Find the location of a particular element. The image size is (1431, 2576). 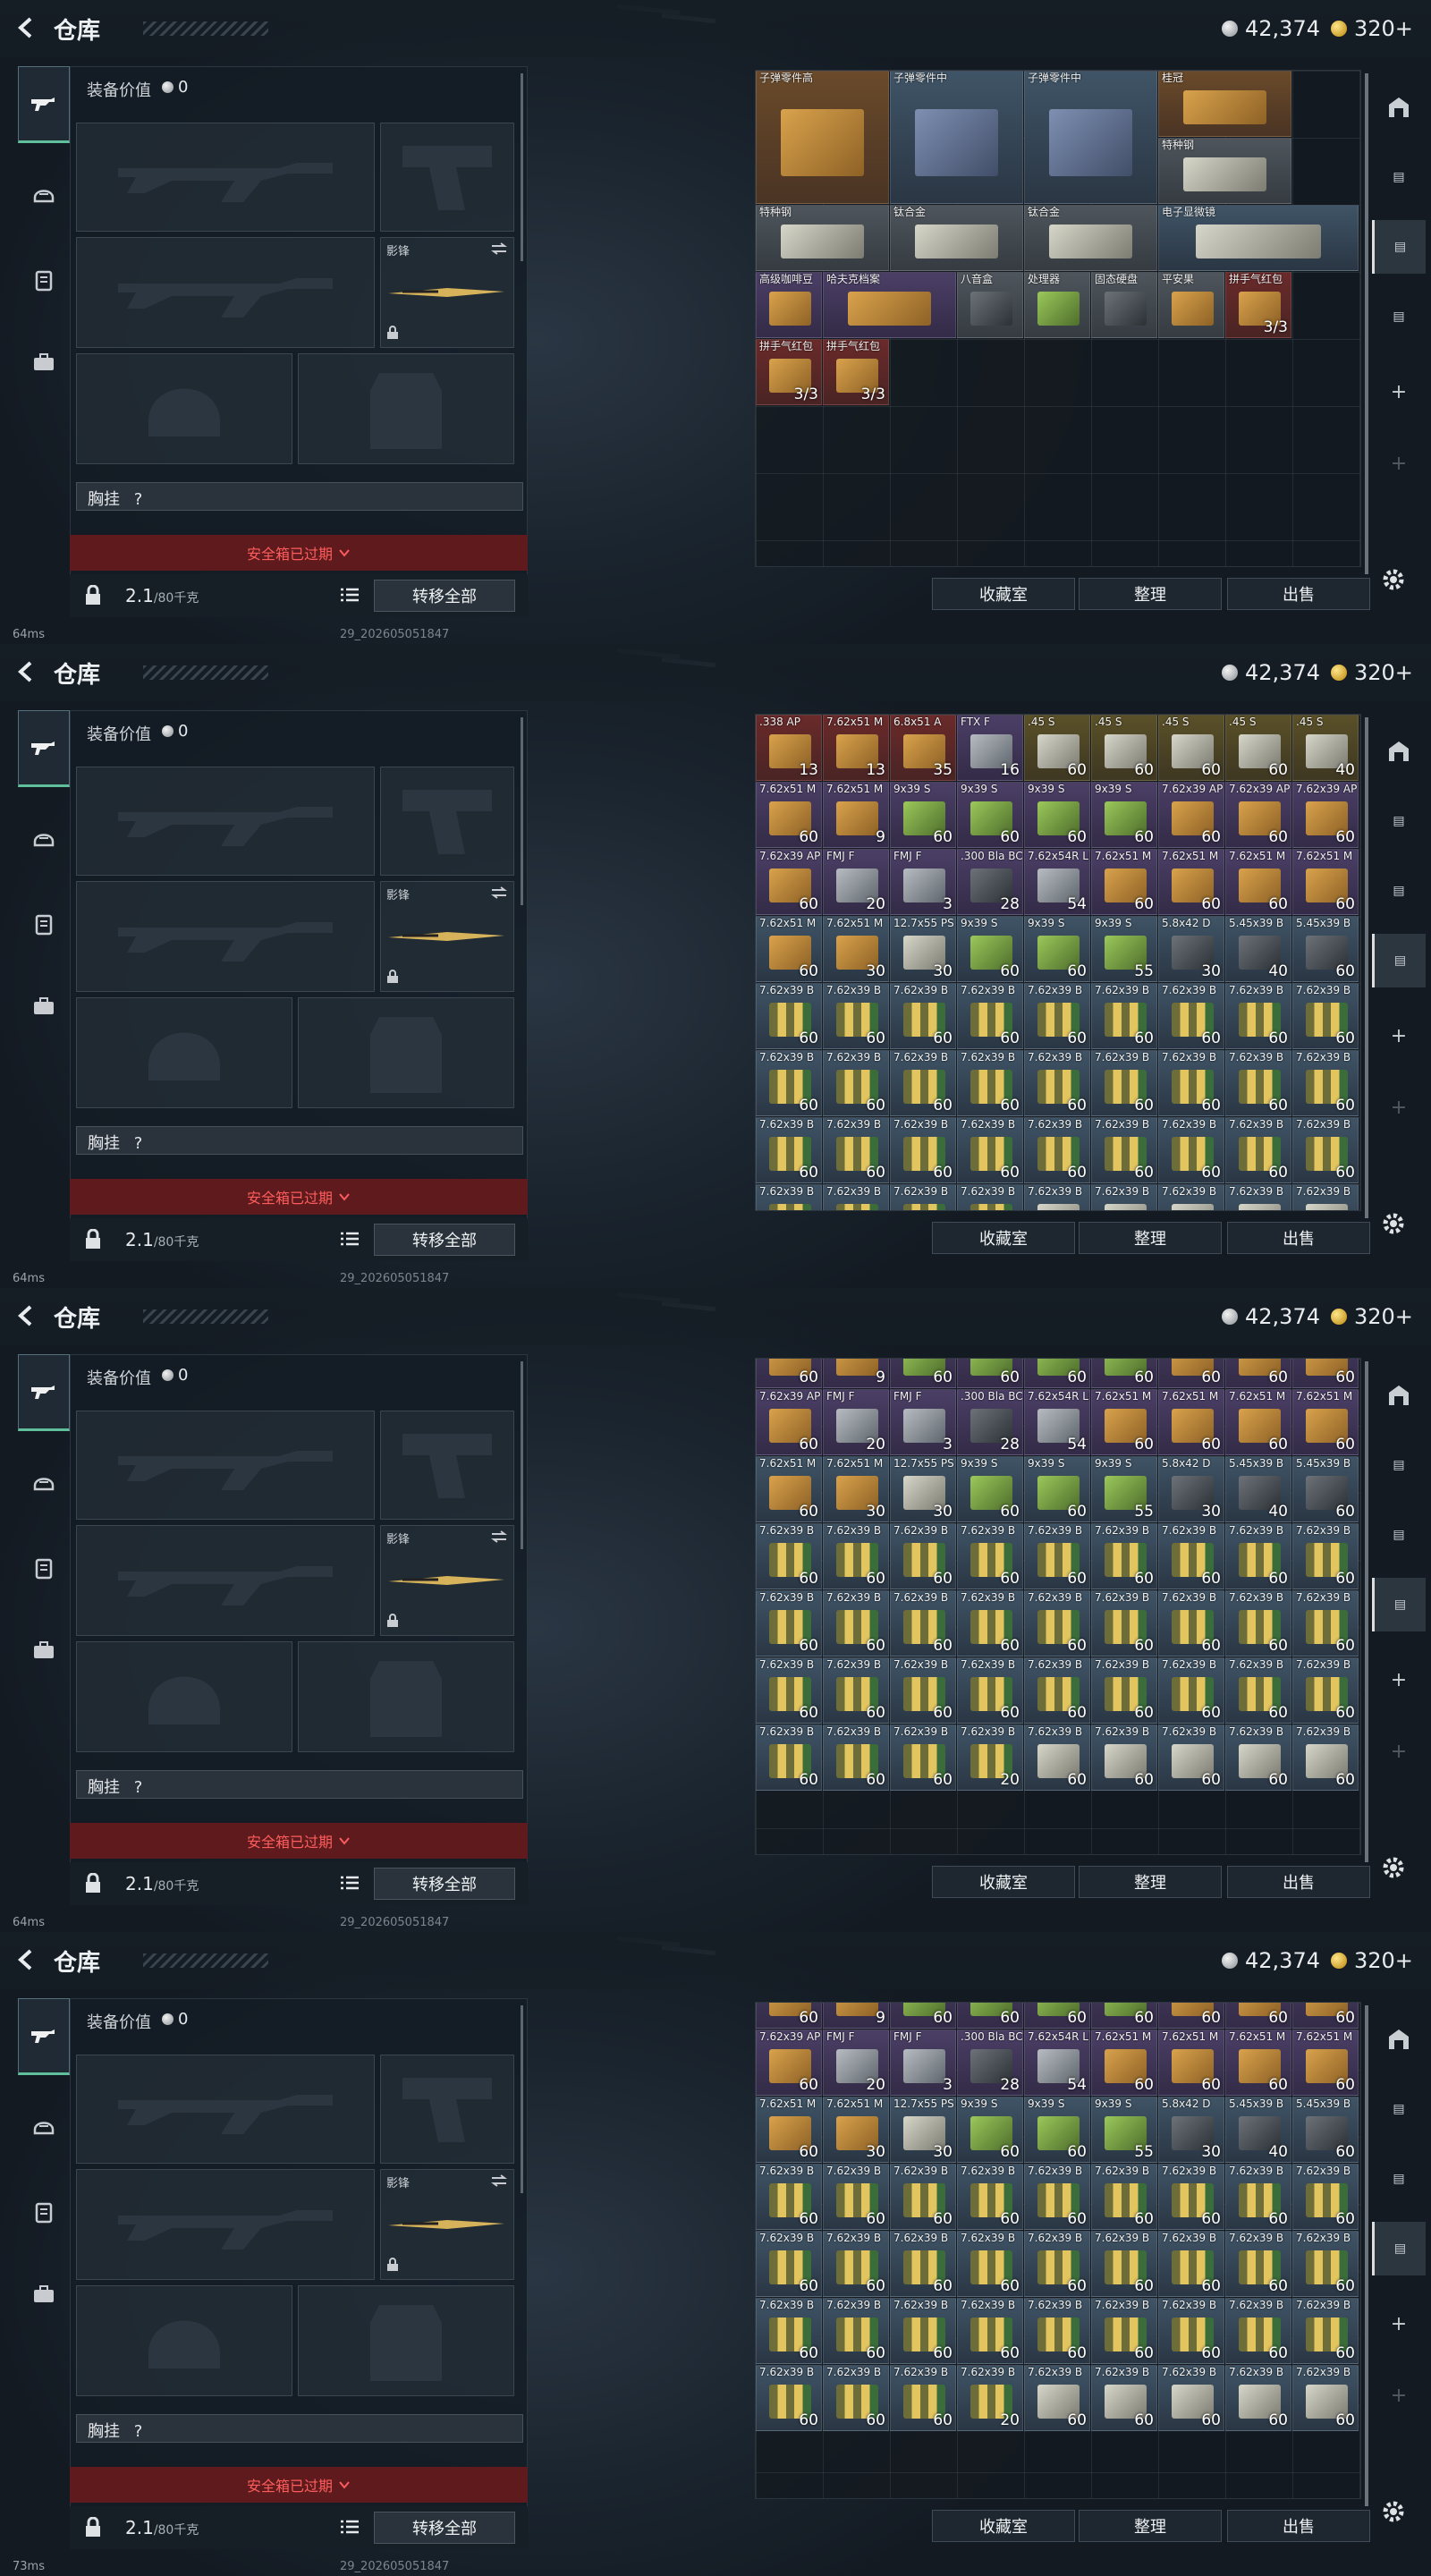

storage-item: 7.62x39 B 20 is located at coordinates (990, 2398).